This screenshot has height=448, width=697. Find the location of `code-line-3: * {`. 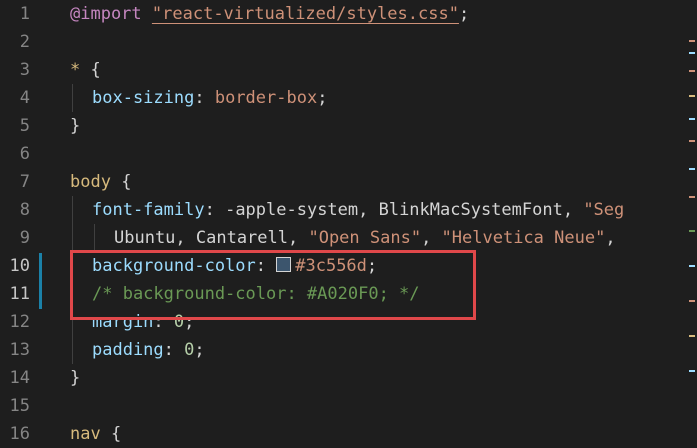

code-line-3: * { is located at coordinates (85, 70).